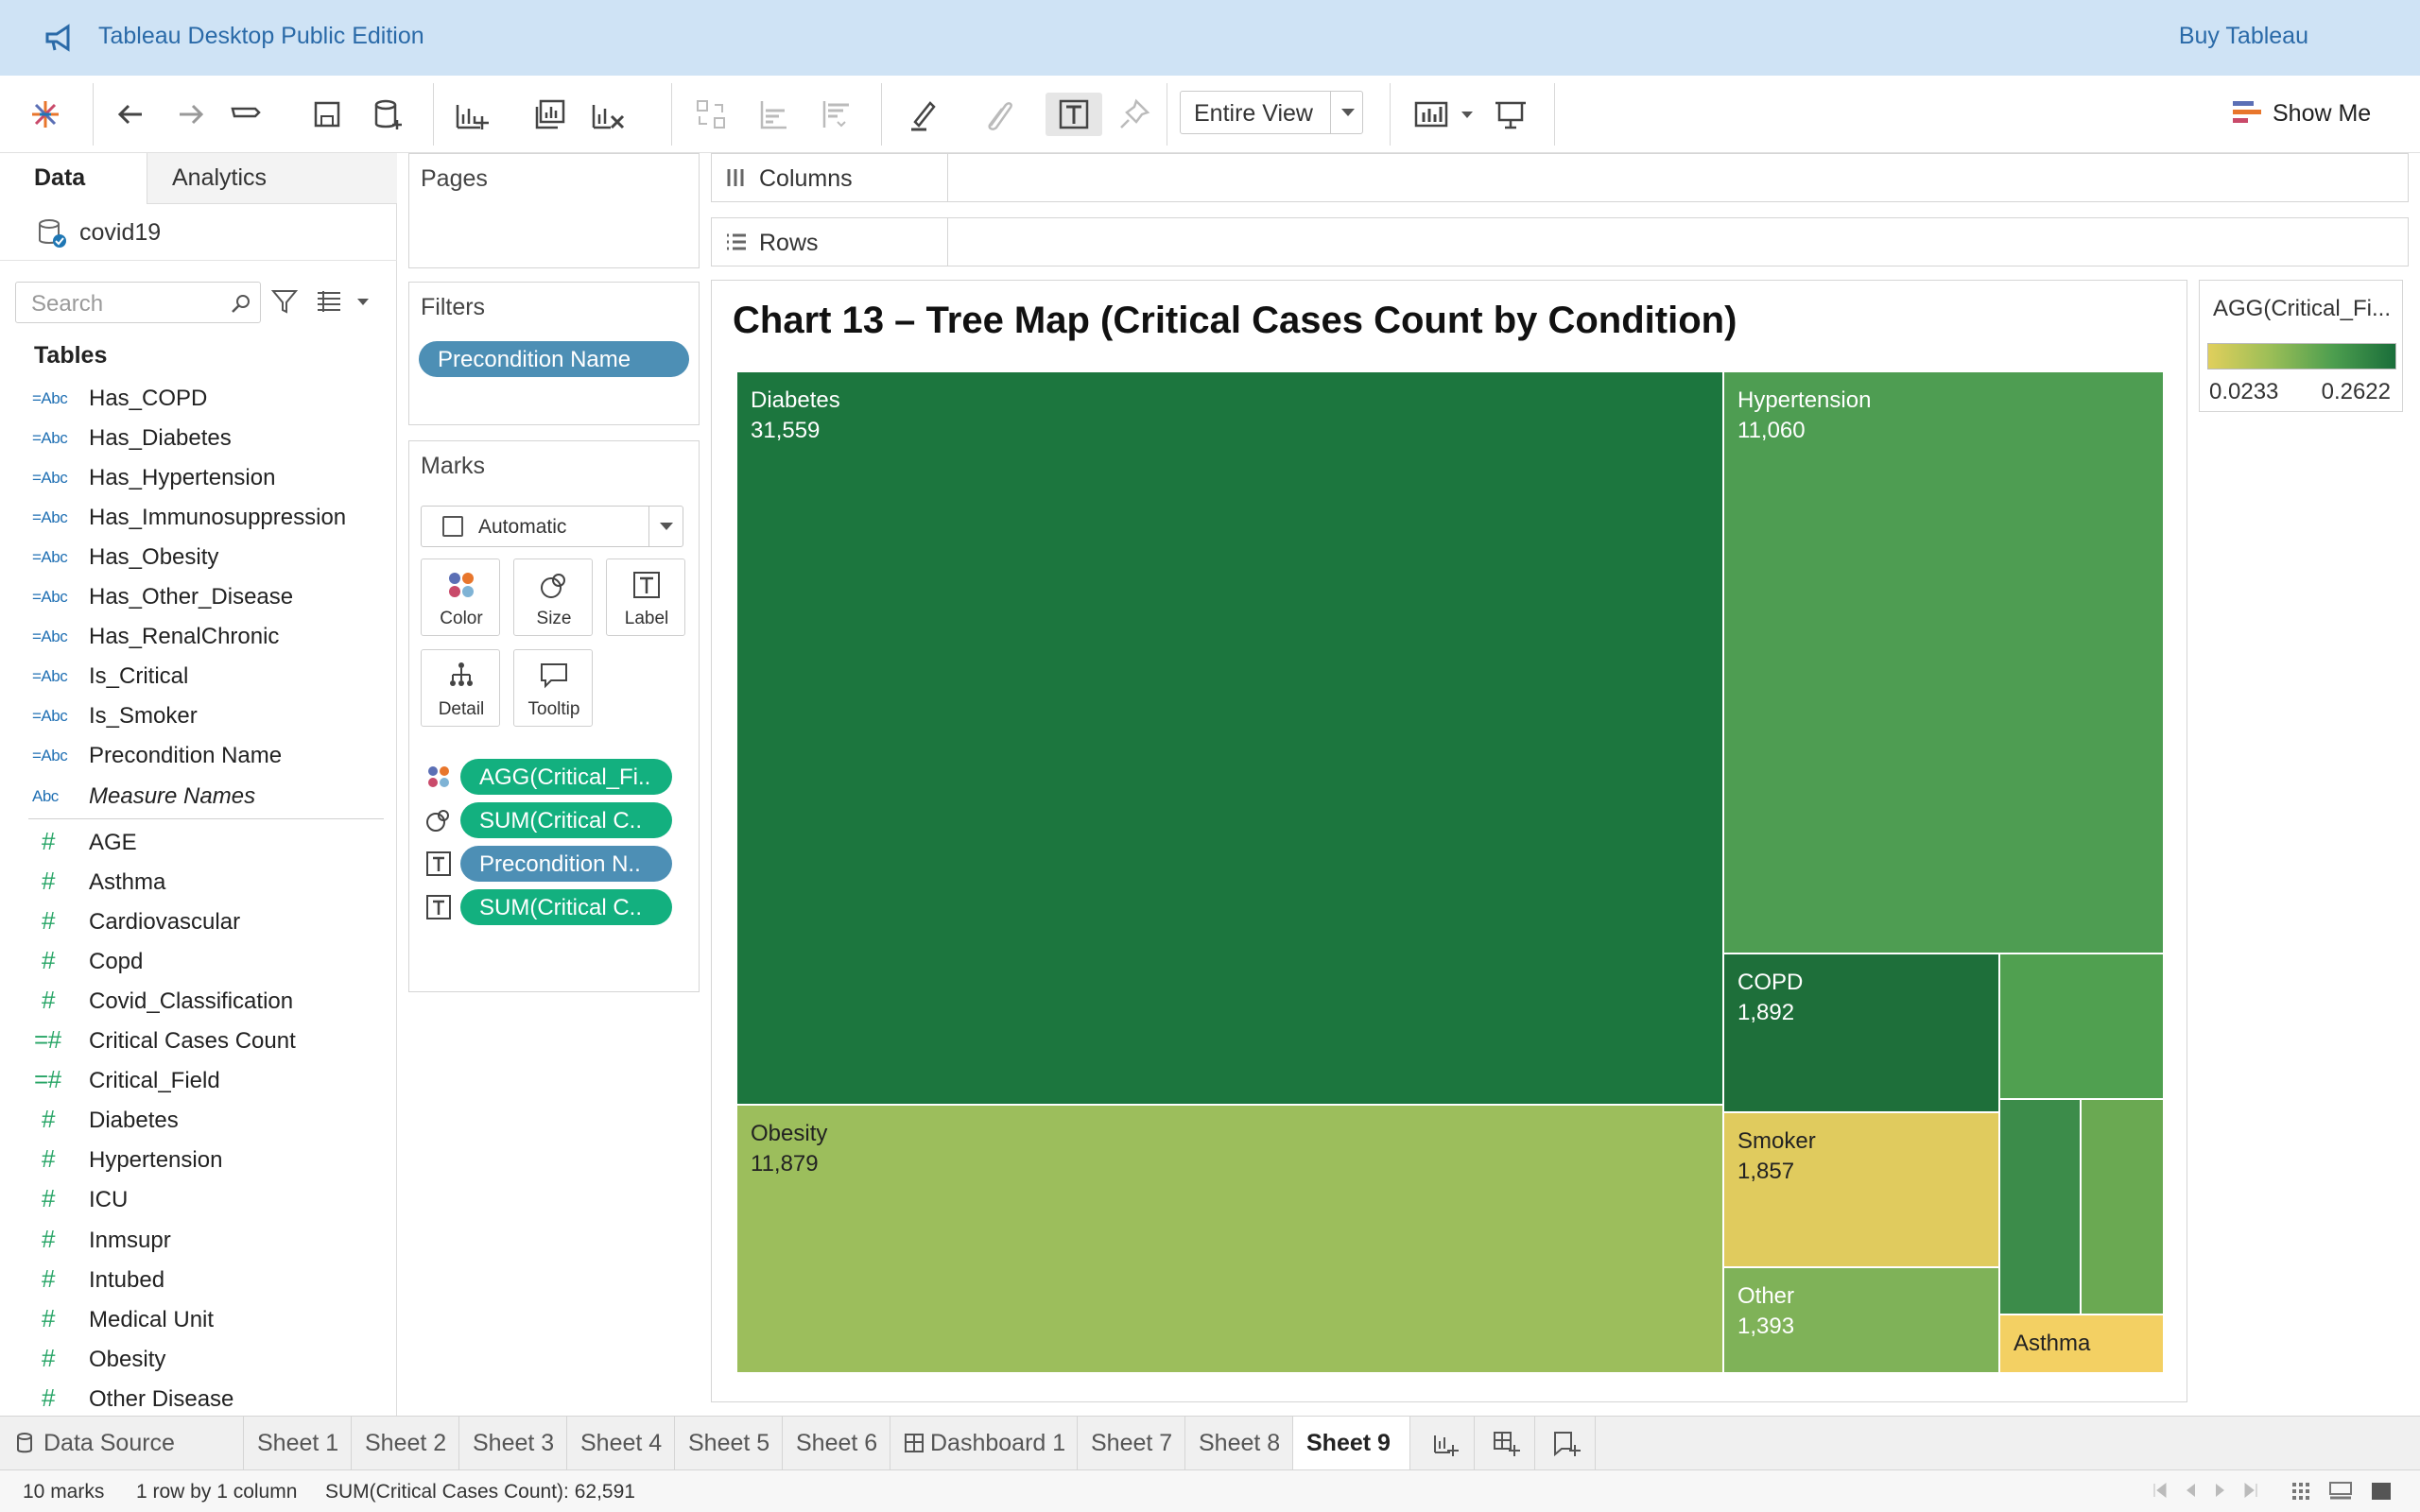 This screenshot has height=1512, width=2420. I want to click on new-worksheet-tab, so click(1445, 1443).